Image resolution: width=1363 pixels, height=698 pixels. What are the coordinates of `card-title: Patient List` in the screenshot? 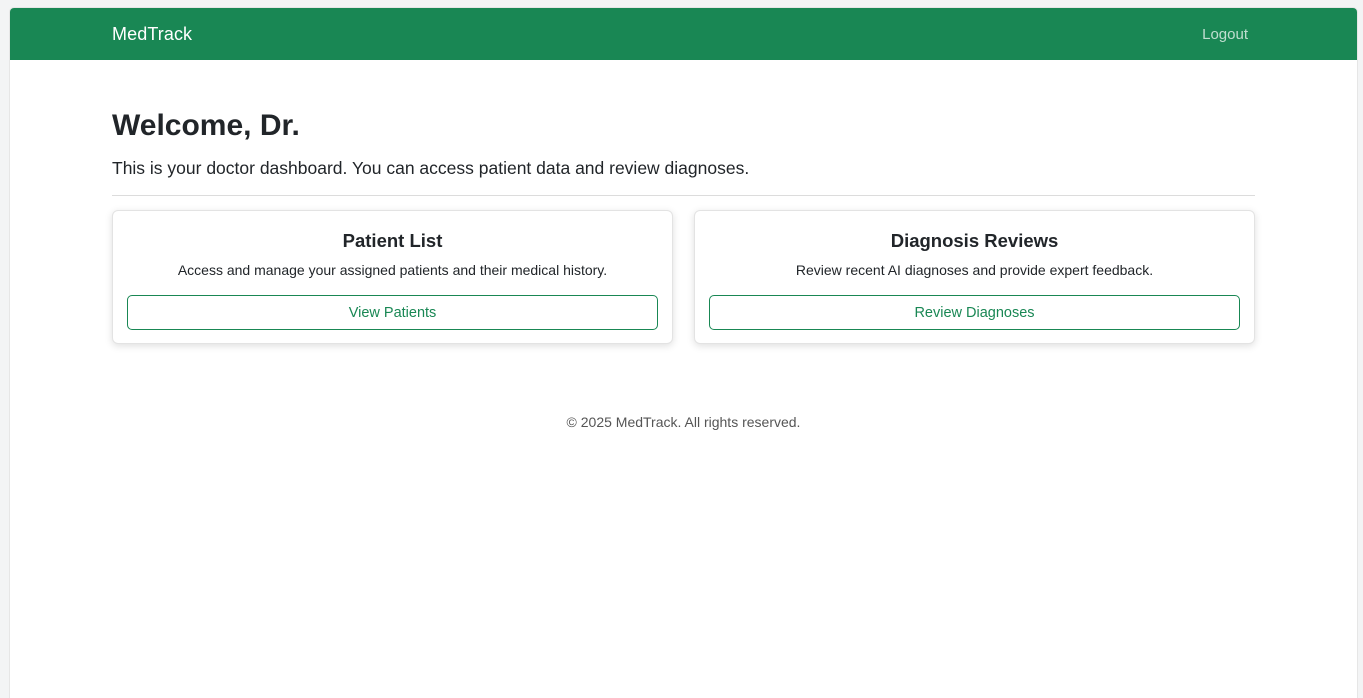 It's located at (392, 240).